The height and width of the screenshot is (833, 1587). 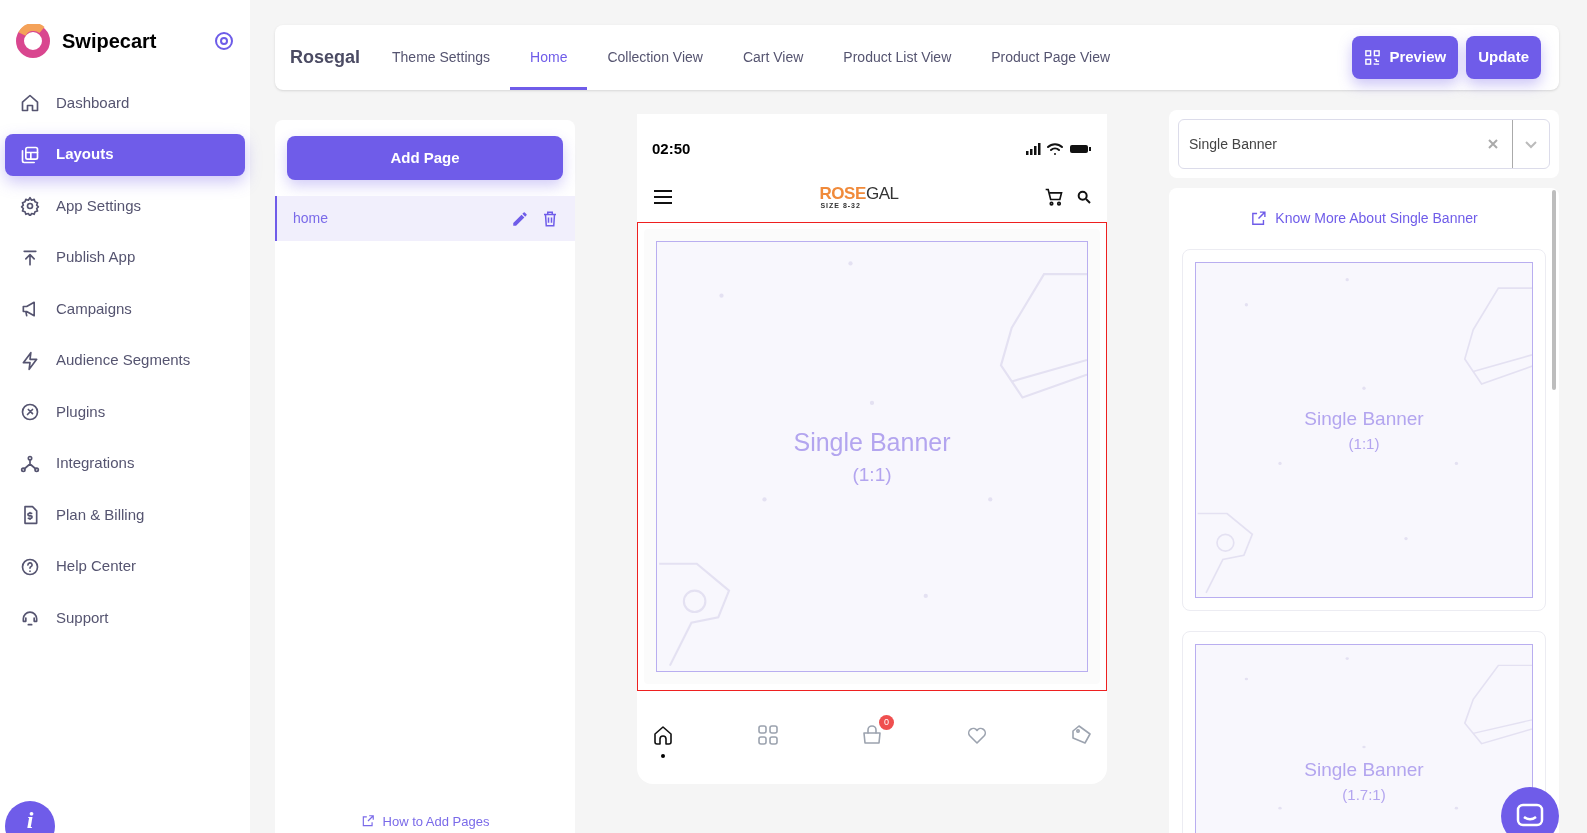 What do you see at coordinates (1364, 795) in the screenshot?
I see `banner-ratio: (1.7:1)` at bounding box center [1364, 795].